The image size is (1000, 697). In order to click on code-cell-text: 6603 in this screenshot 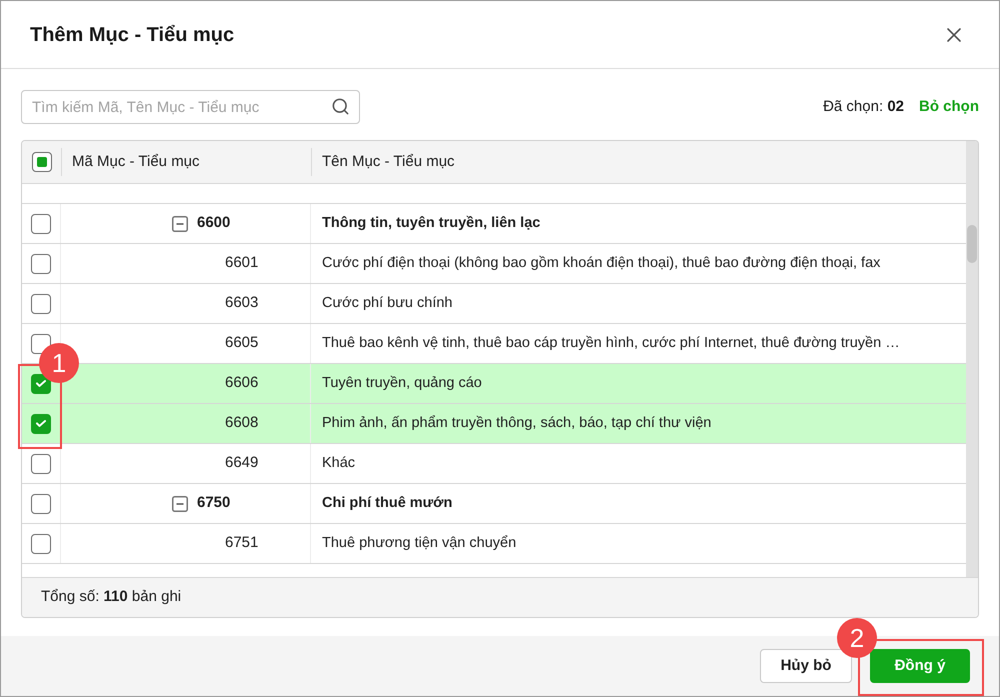, I will do `click(241, 303)`.